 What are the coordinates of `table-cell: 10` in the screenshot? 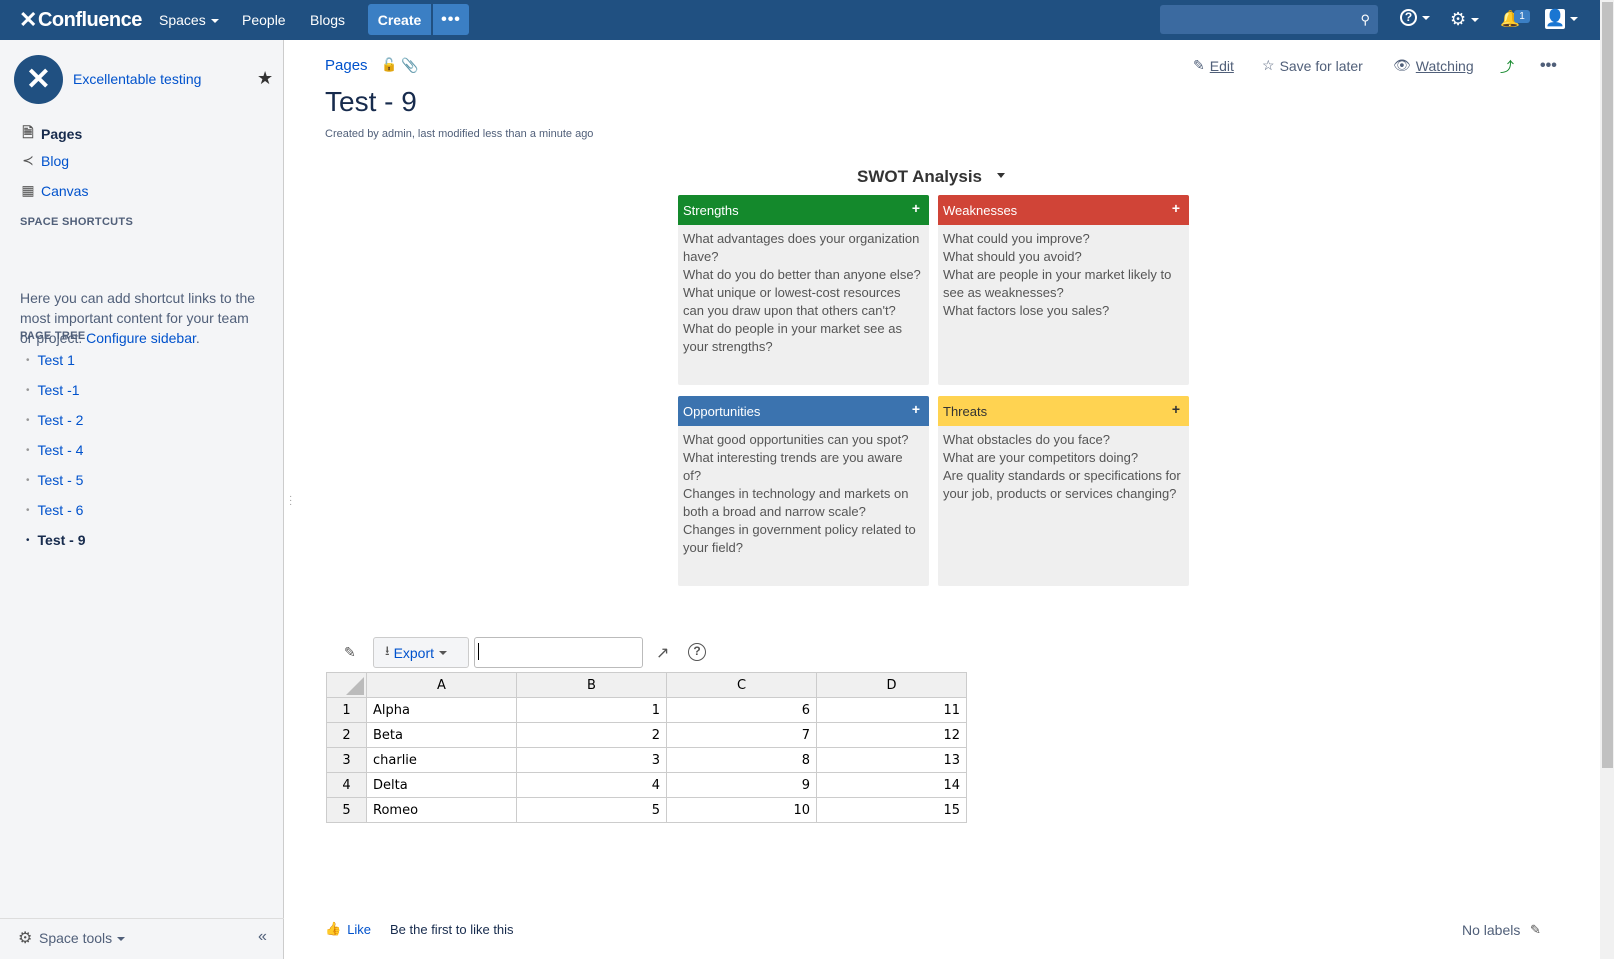 It's located at (741, 810).